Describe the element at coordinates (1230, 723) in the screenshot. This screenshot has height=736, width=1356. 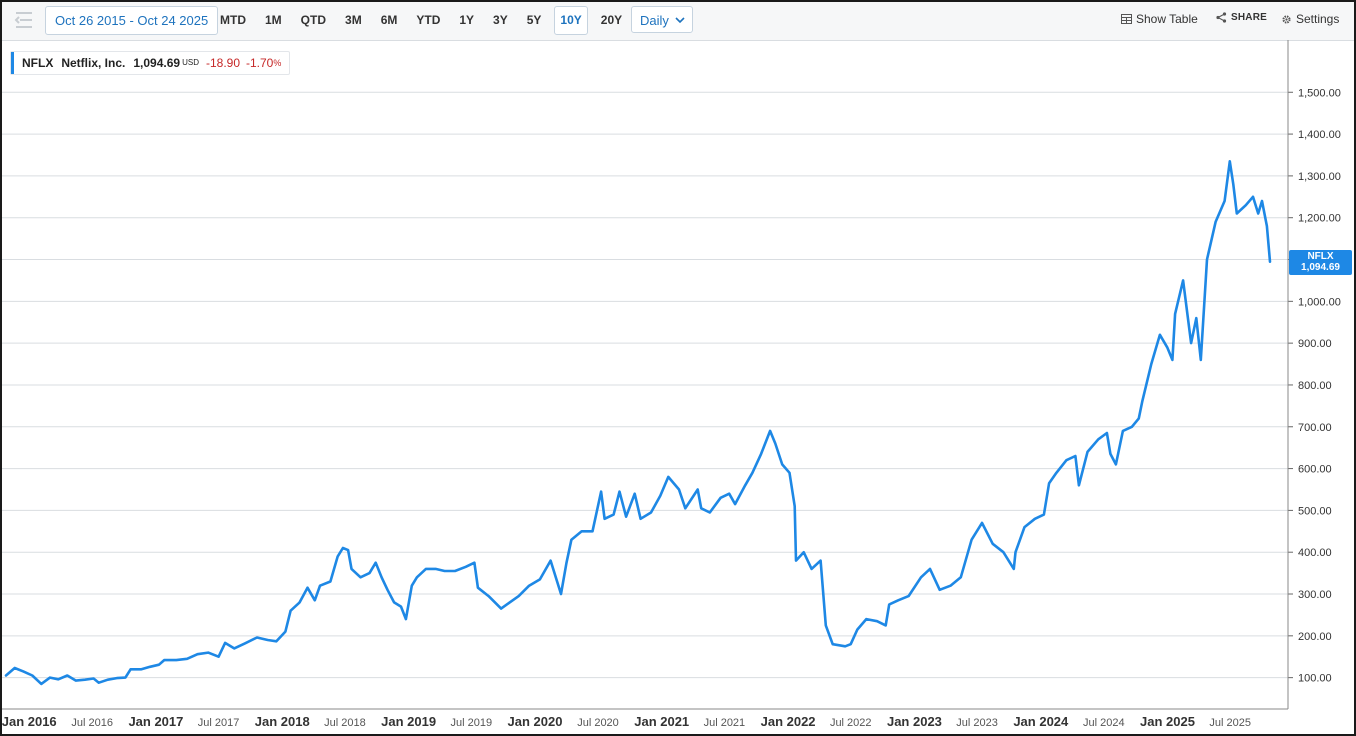
I see `x-tick-label: Jul 2025` at that location.